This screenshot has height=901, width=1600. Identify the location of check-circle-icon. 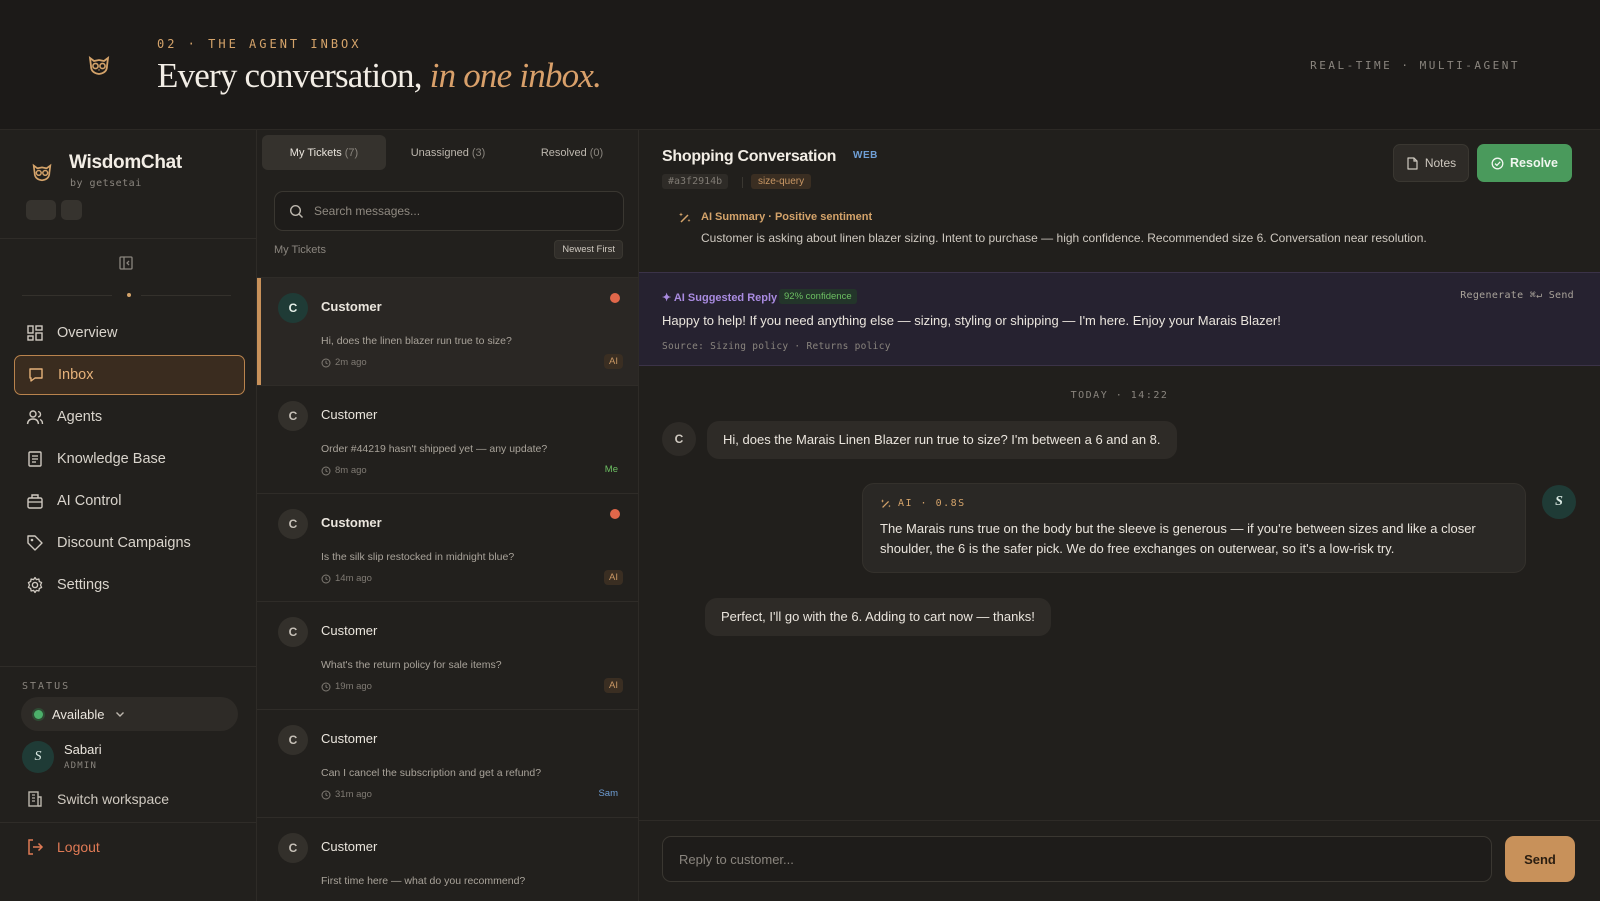
(1497, 163).